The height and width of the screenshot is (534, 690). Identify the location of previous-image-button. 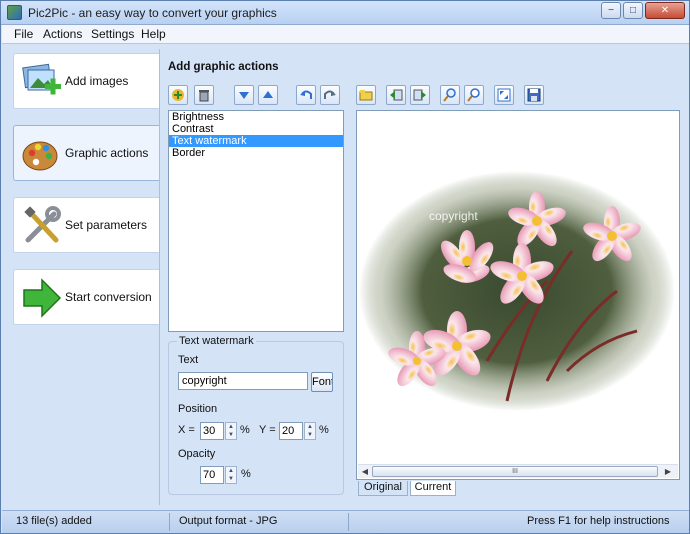
(396, 95).